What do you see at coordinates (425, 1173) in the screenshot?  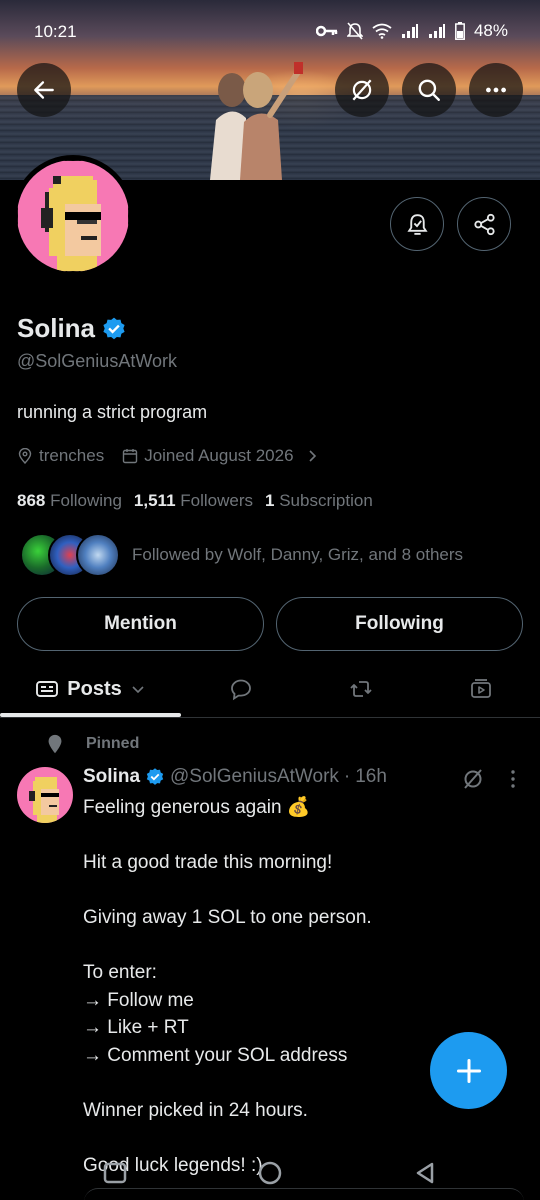 I see `back-triangle-icon` at bounding box center [425, 1173].